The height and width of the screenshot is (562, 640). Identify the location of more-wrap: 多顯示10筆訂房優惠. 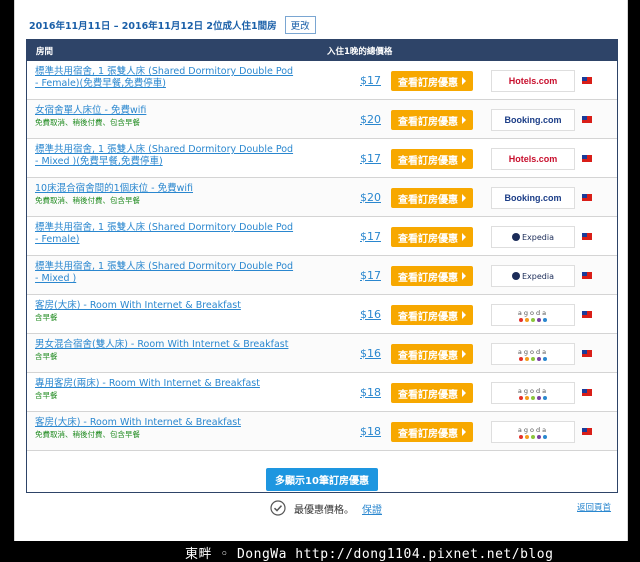
(322, 479).